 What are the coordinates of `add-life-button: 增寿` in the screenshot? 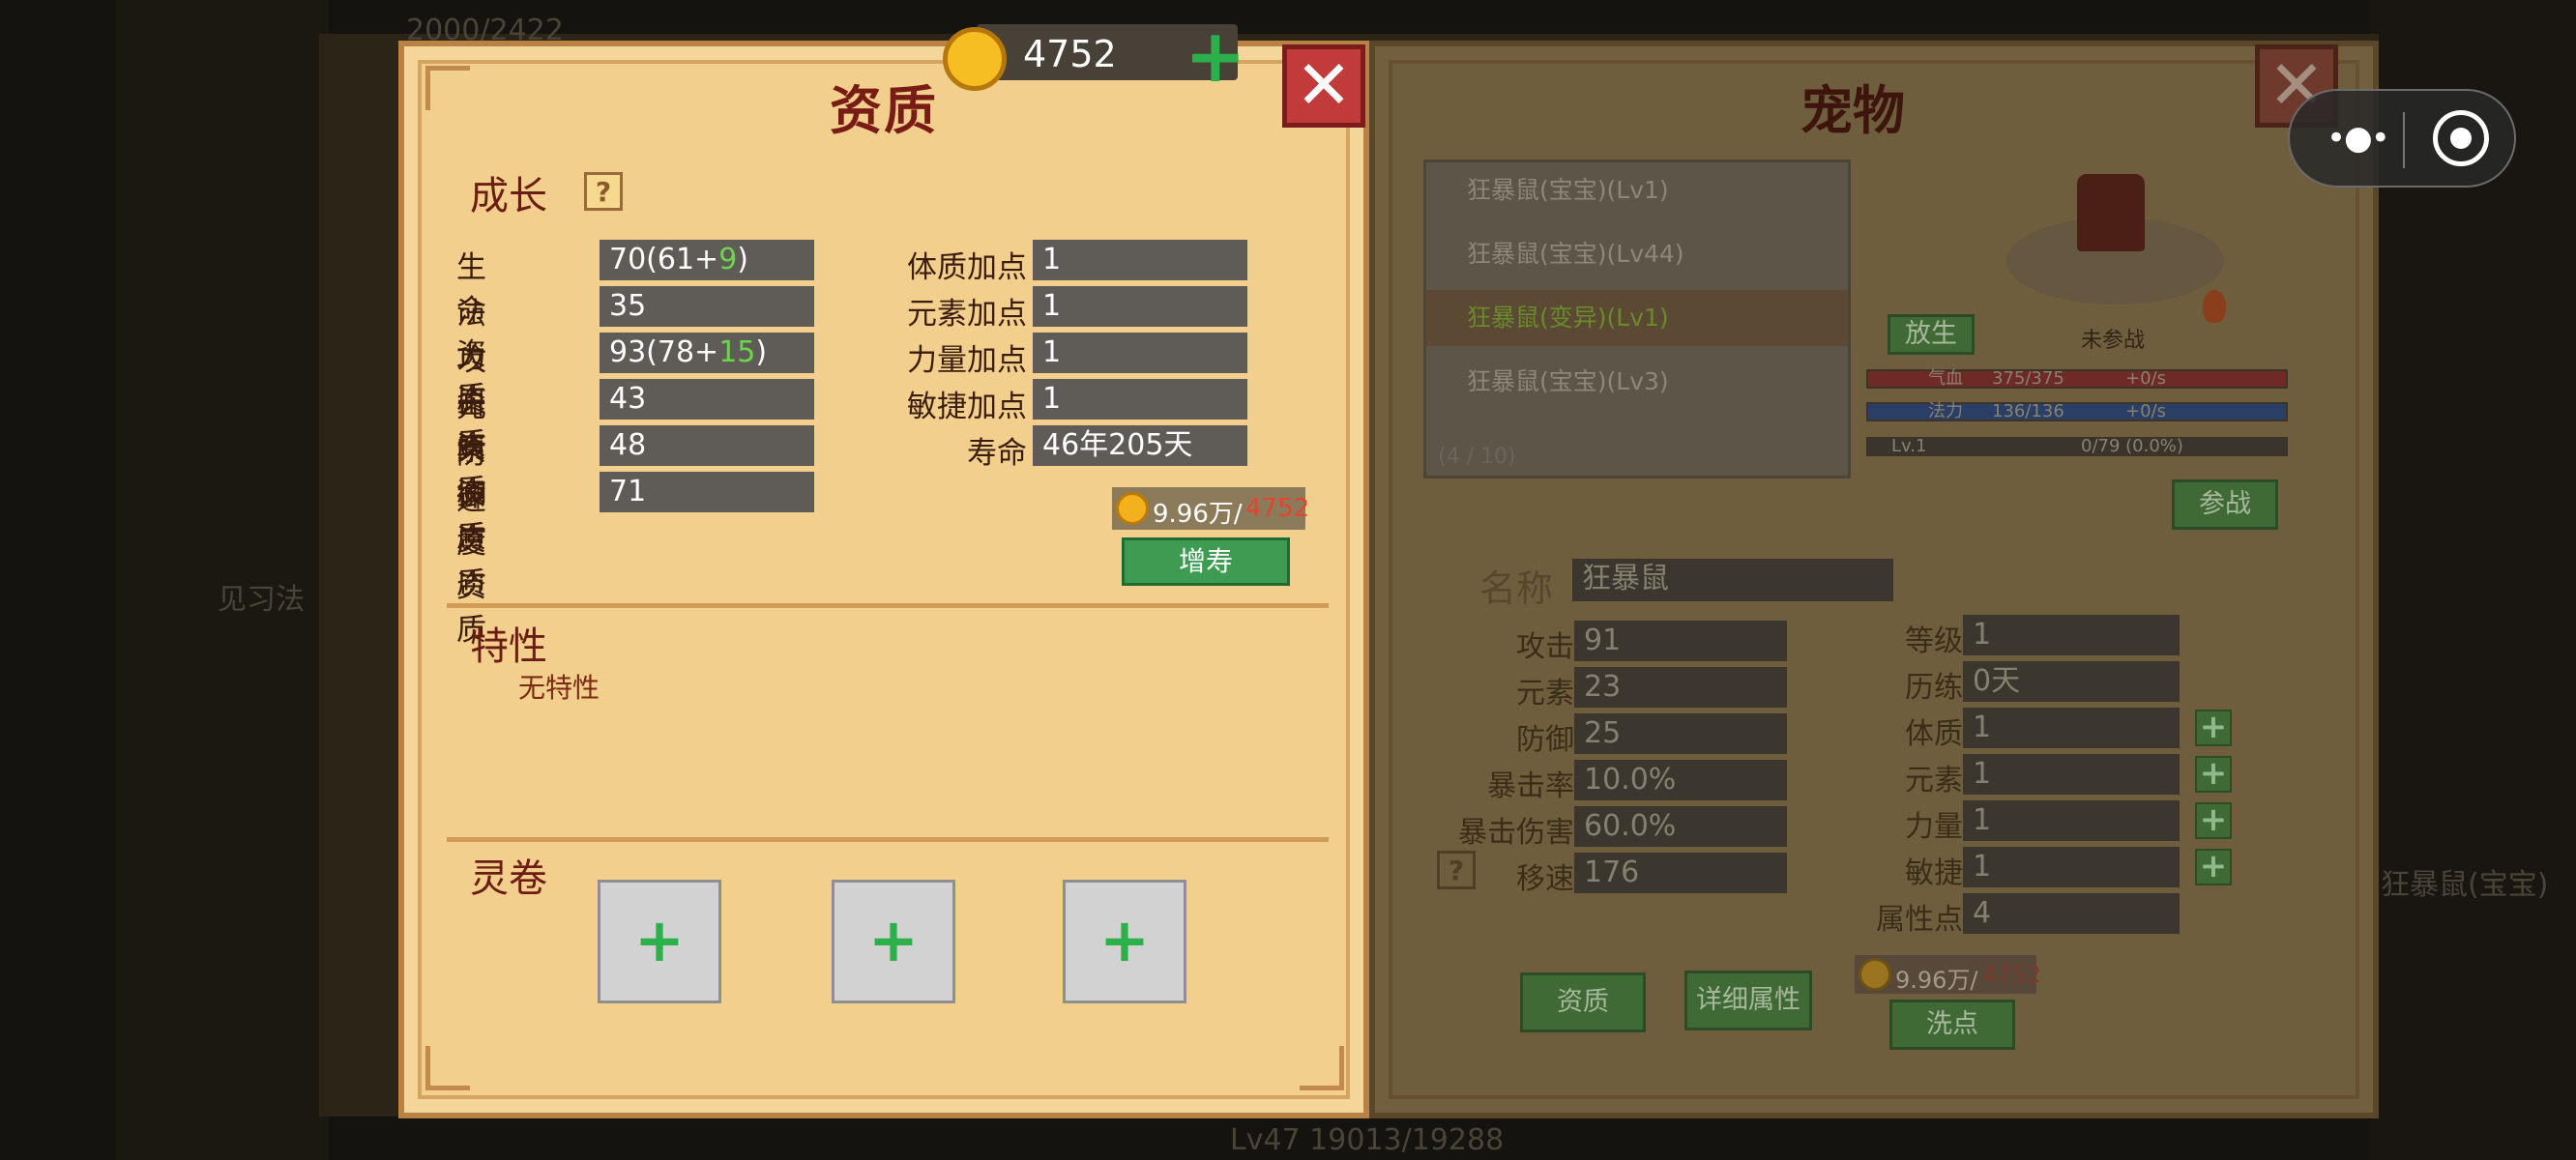 It's located at (1206, 562).